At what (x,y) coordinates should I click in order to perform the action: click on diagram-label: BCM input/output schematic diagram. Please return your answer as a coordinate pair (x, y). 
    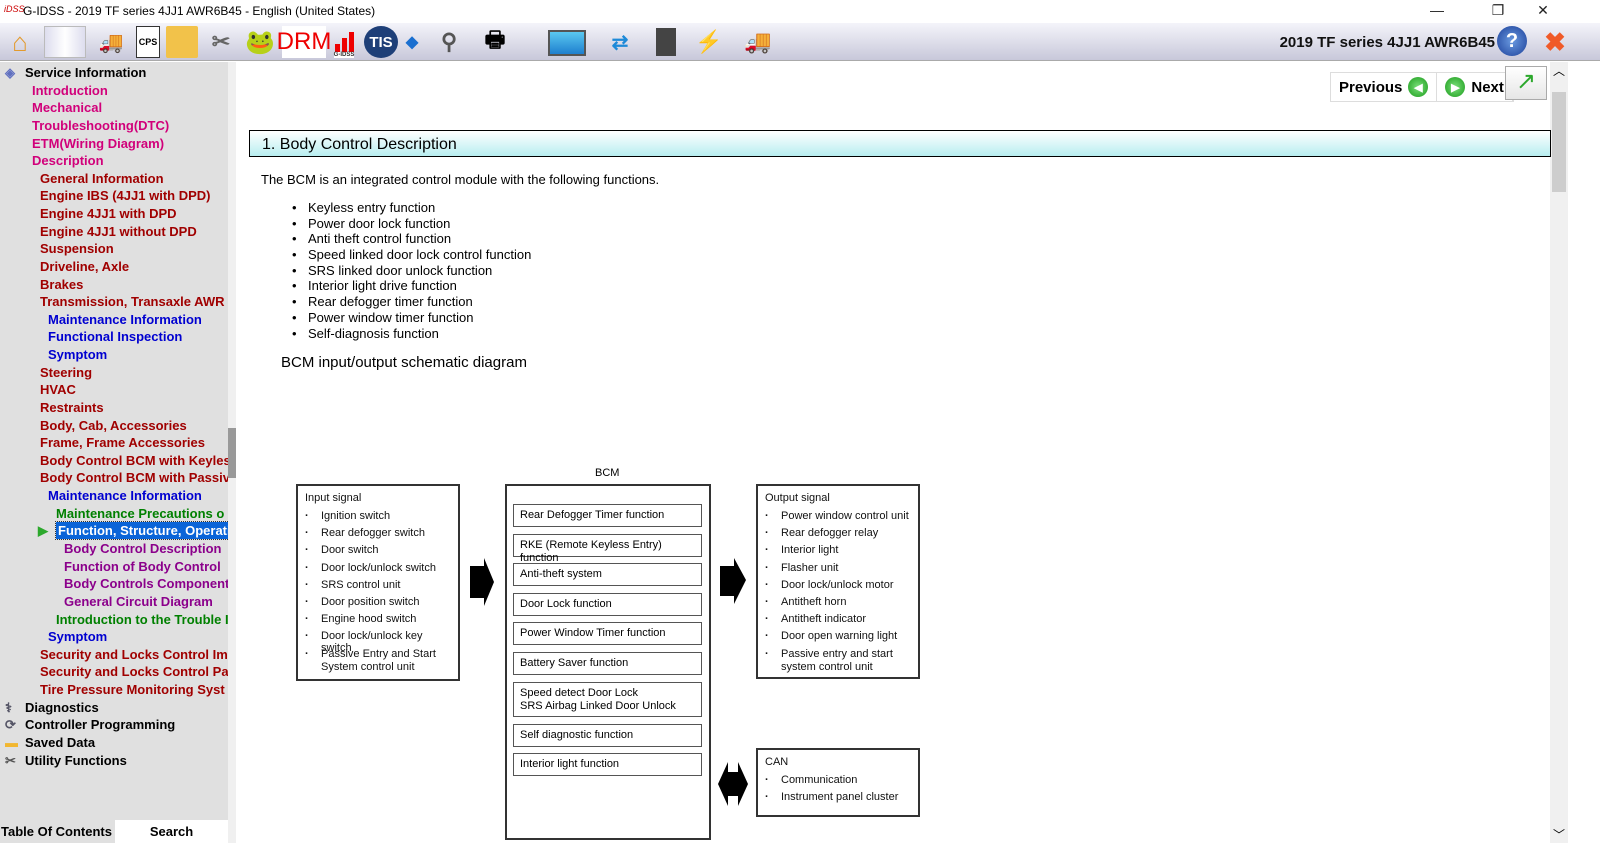
    Looking at the image, I should click on (404, 362).